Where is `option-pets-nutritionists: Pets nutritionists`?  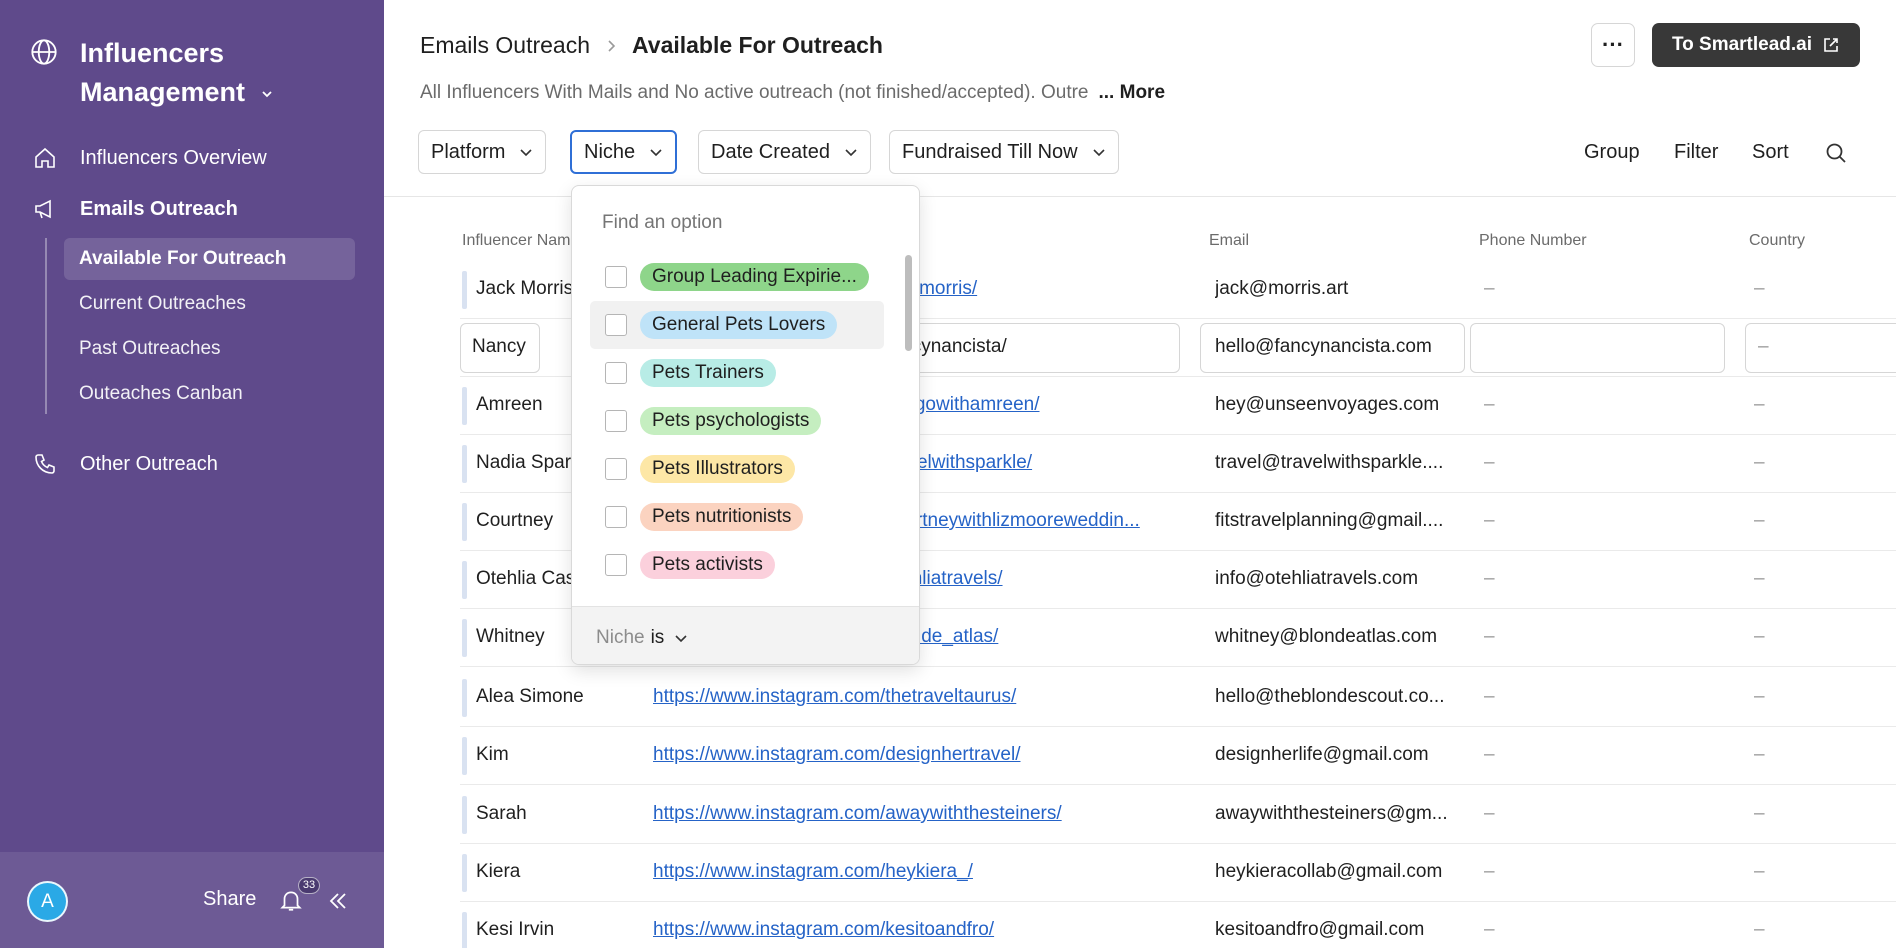 option-pets-nutritionists: Pets nutritionists is located at coordinates (737, 517).